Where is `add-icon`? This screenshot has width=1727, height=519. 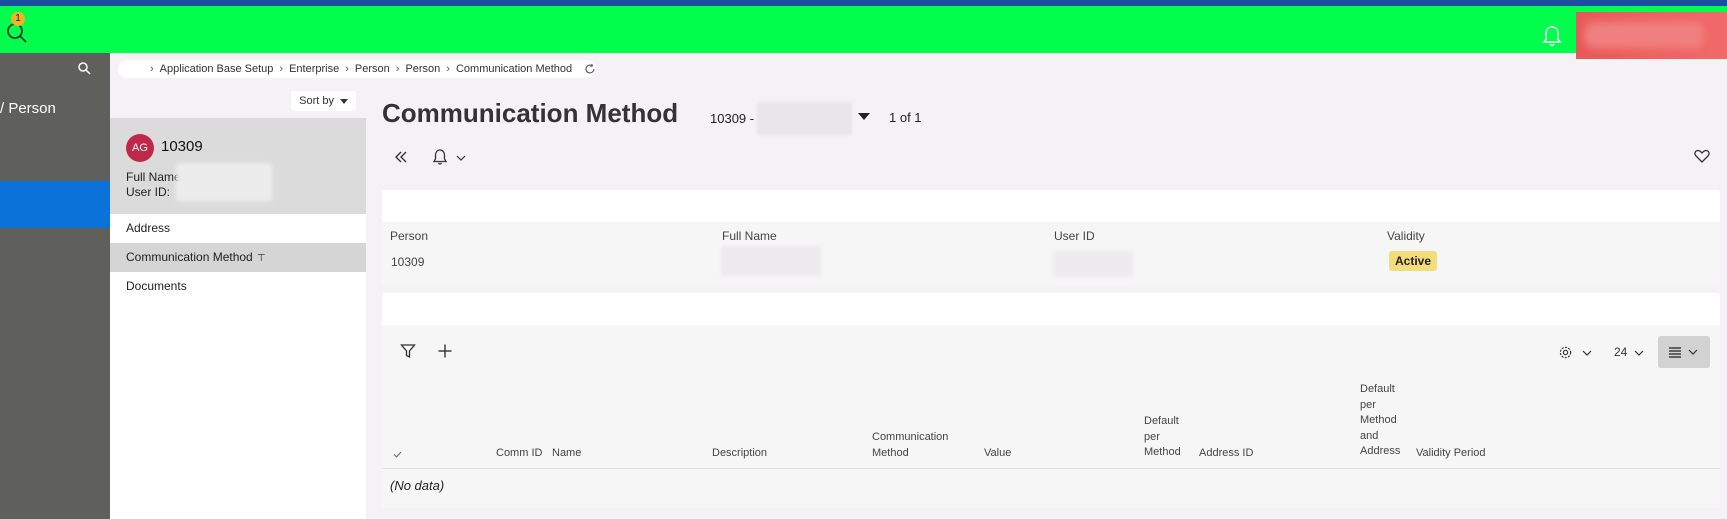
add-icon is located at coordinates (445, 351).